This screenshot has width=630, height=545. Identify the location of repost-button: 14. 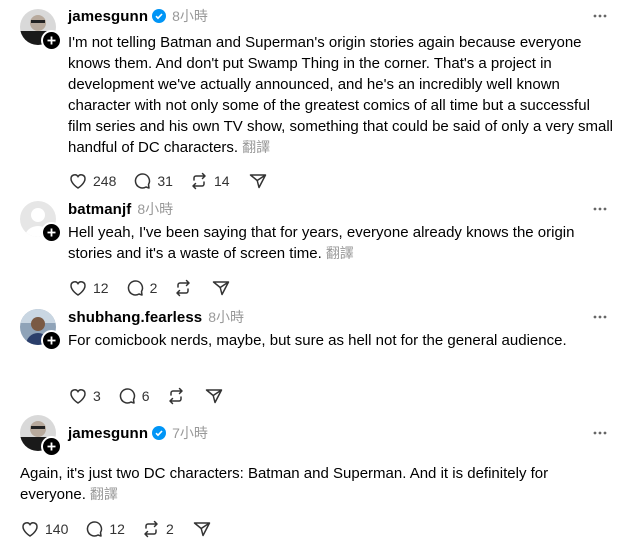
(209, 181).